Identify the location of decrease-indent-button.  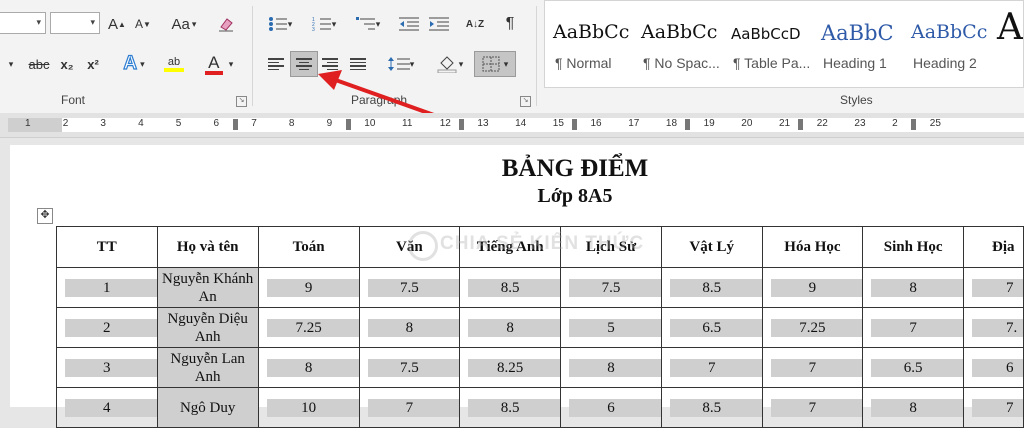
(409, 24).